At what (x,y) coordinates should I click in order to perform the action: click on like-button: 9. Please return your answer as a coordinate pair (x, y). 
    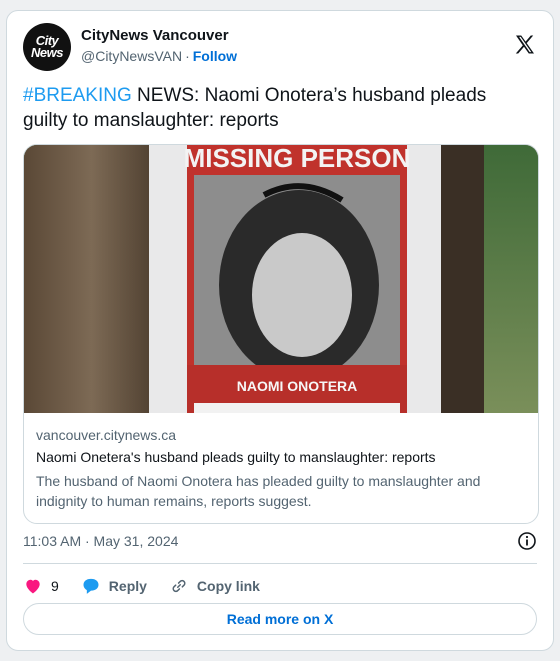
    Looking at the image, I should click on (41, 586).